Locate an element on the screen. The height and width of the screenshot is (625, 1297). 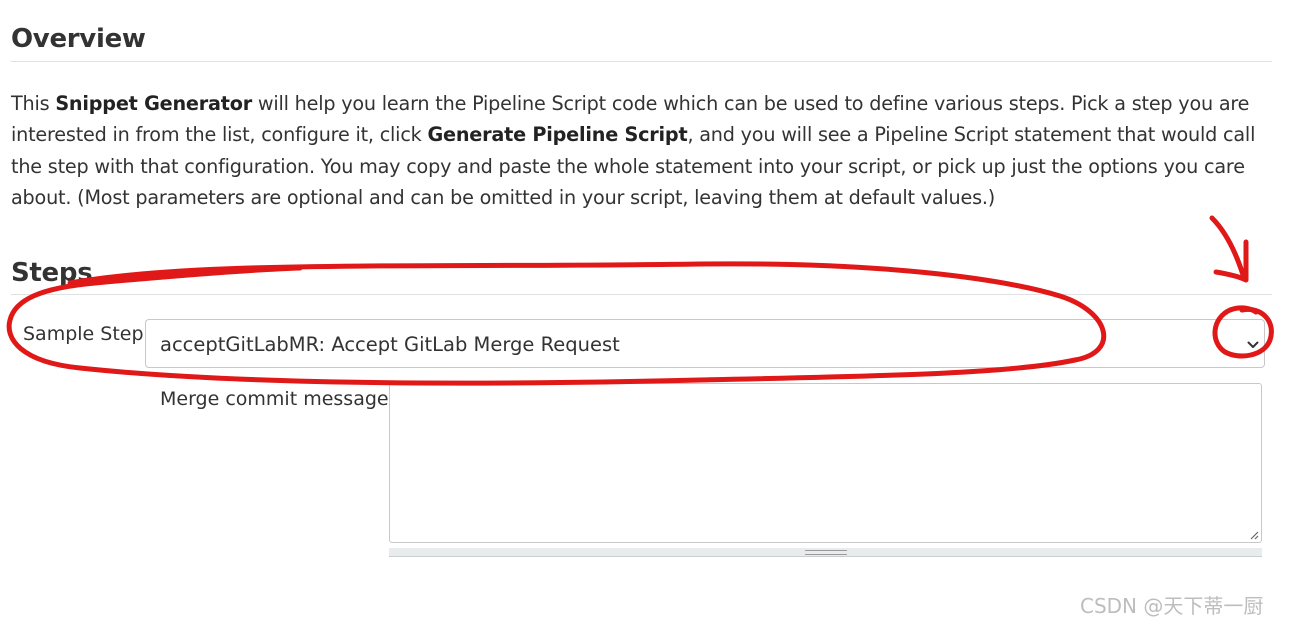
drag-handle-icon is located at coordinates (826, 552).